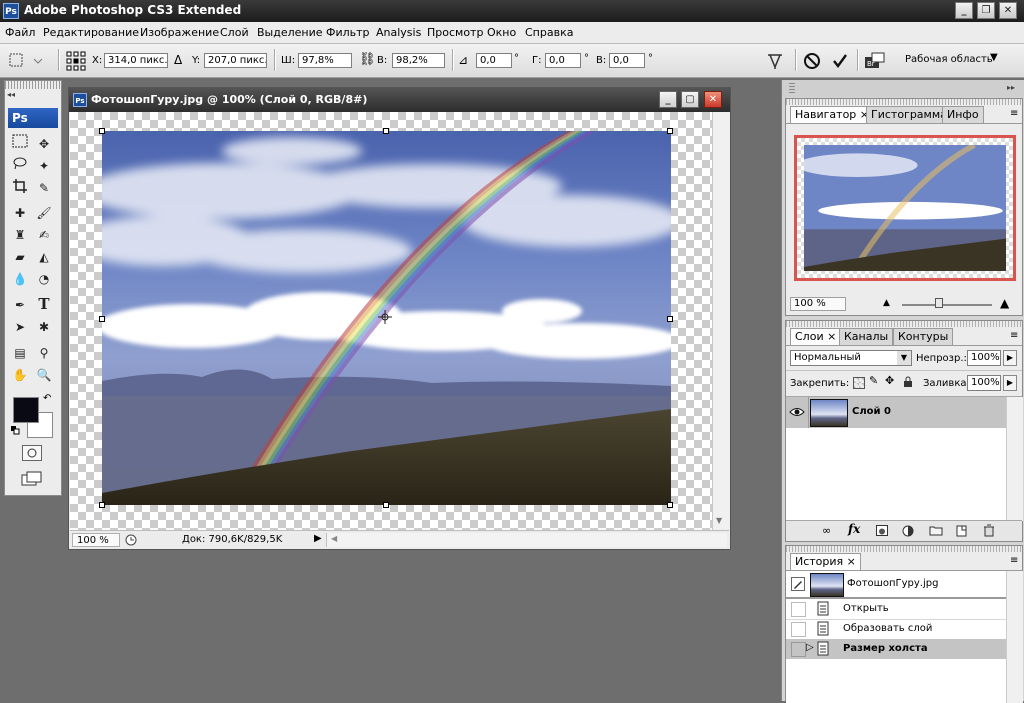 The height and width of the screenshot is (703, 1024). Describe the element at coordinates (549, 32) in the screenshot. I see `menu-help: Справка` at that location.